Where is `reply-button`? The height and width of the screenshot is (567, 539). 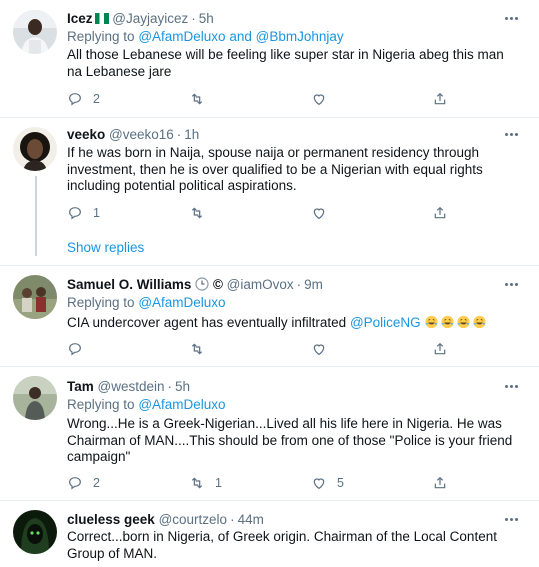 reply-button is located at coordinates (75, 349).